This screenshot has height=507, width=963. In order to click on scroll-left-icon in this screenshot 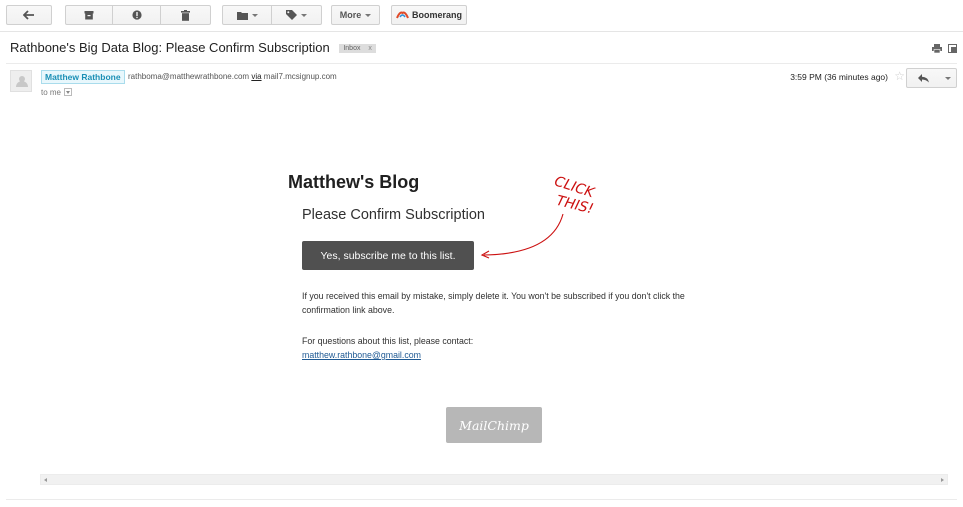, I will do `click(45, 480)`.